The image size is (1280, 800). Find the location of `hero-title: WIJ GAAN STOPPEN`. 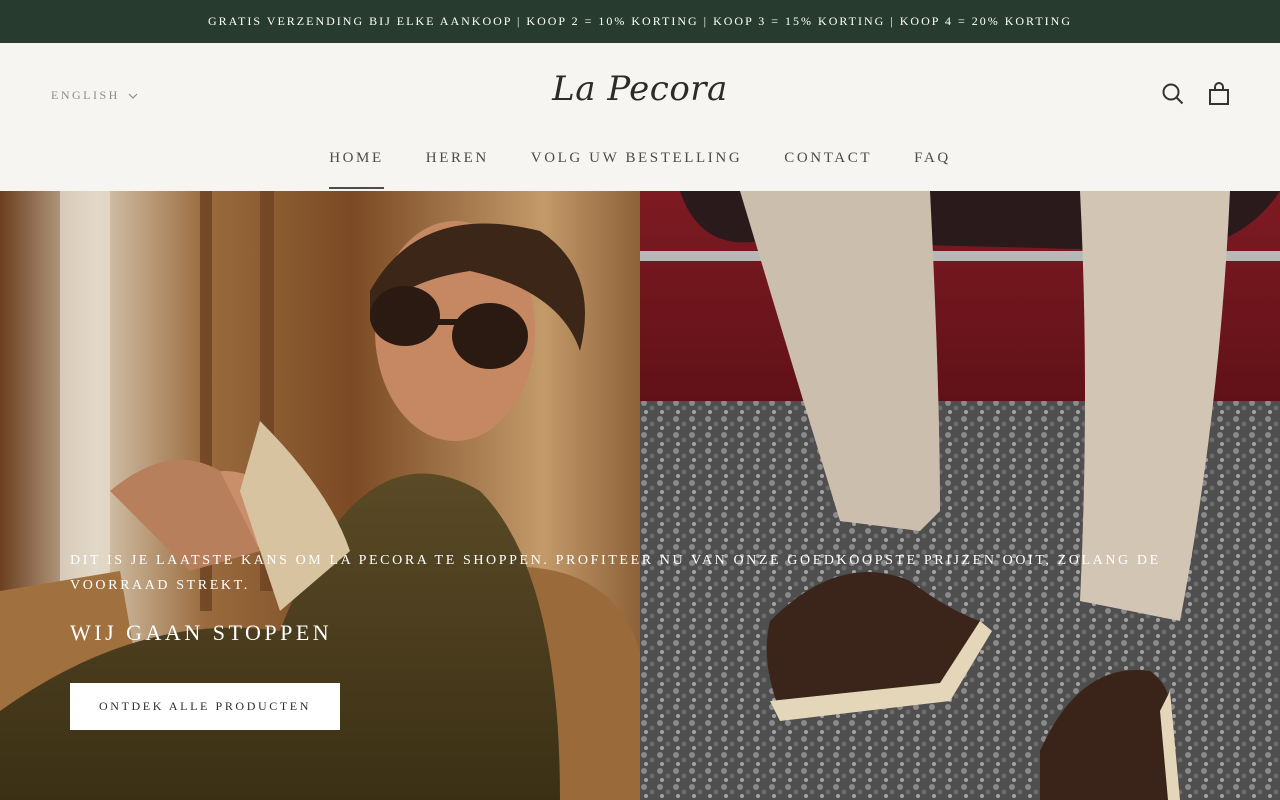

hero-title: WIJ GAAN STOPPEN is located at coordinates (201, 632).